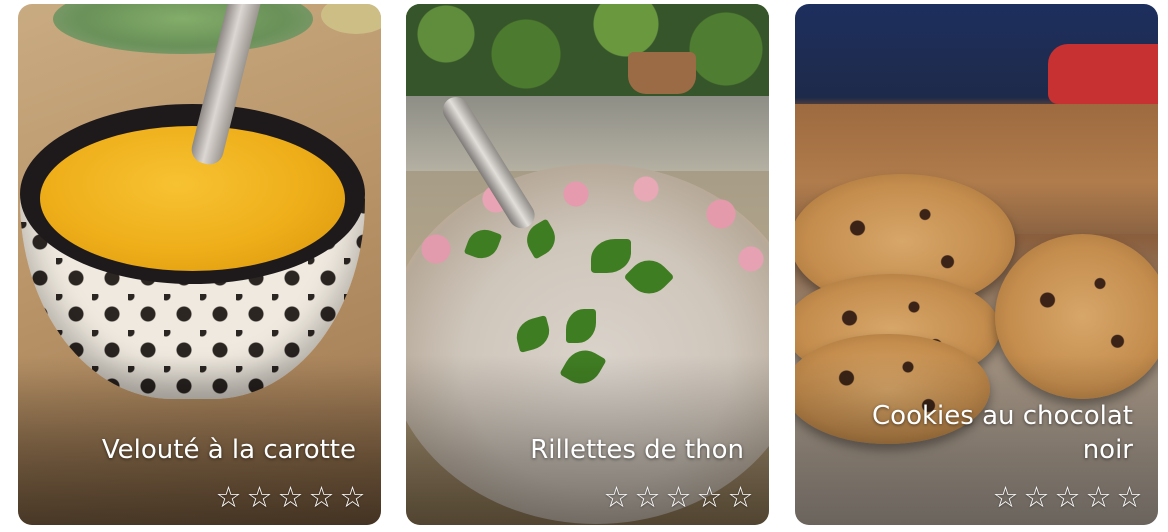 This screenshot has width=1168, height=532. Describe the element at coordinates (587, 51) in the screenshot. I see `background-foliage` at that location.